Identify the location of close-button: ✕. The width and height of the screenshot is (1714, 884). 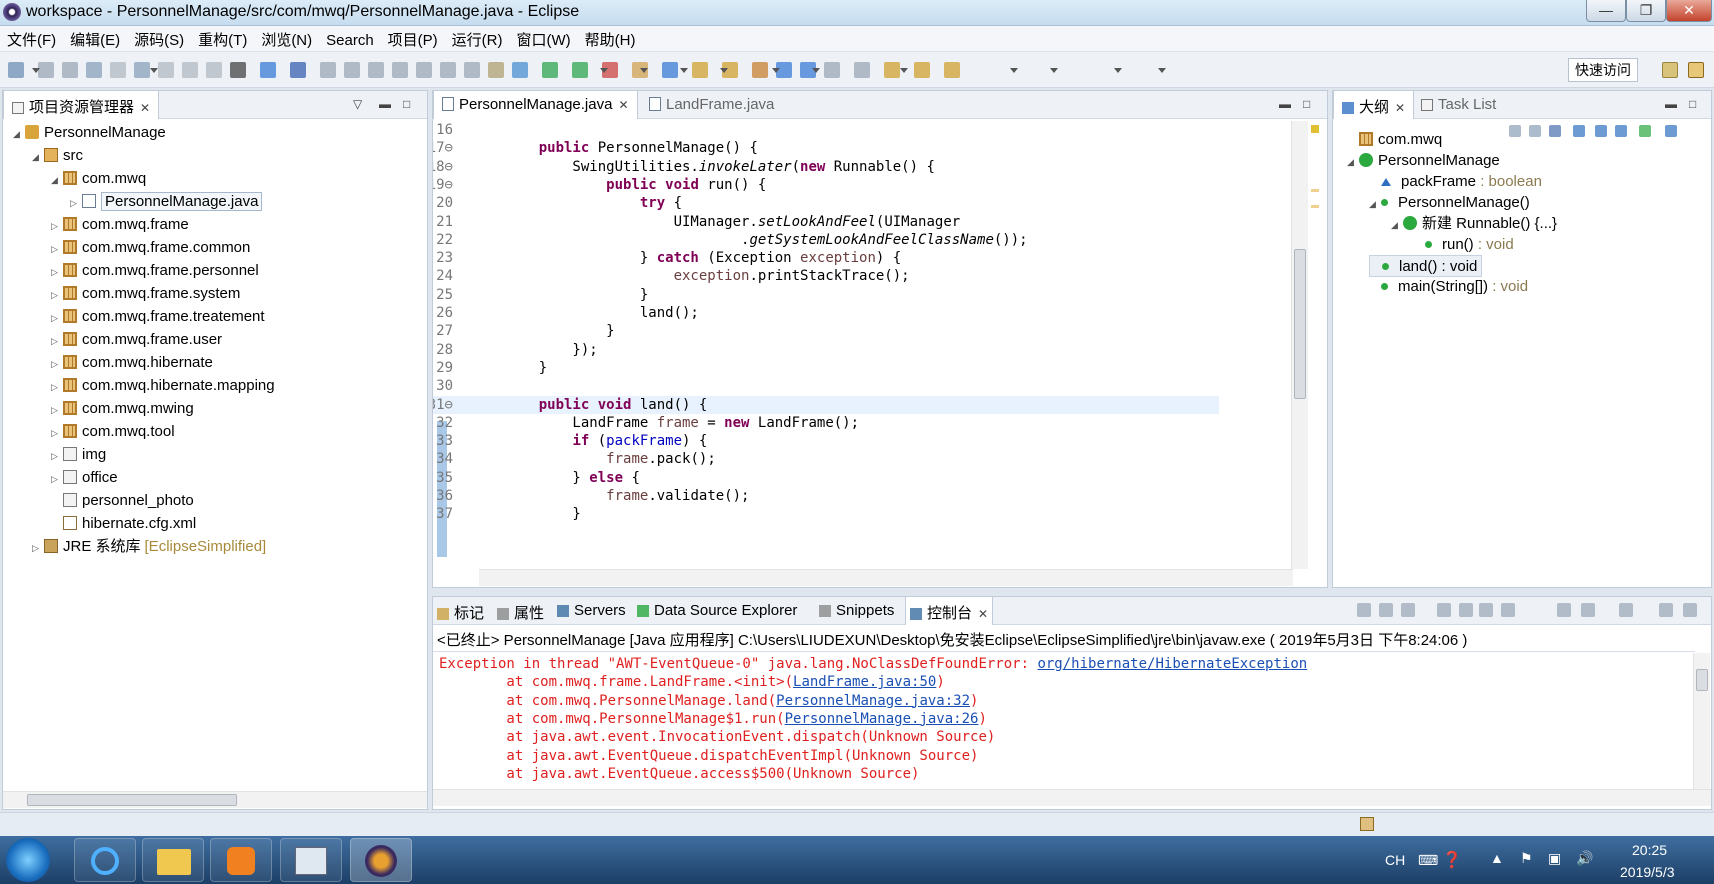
(1689, 11).